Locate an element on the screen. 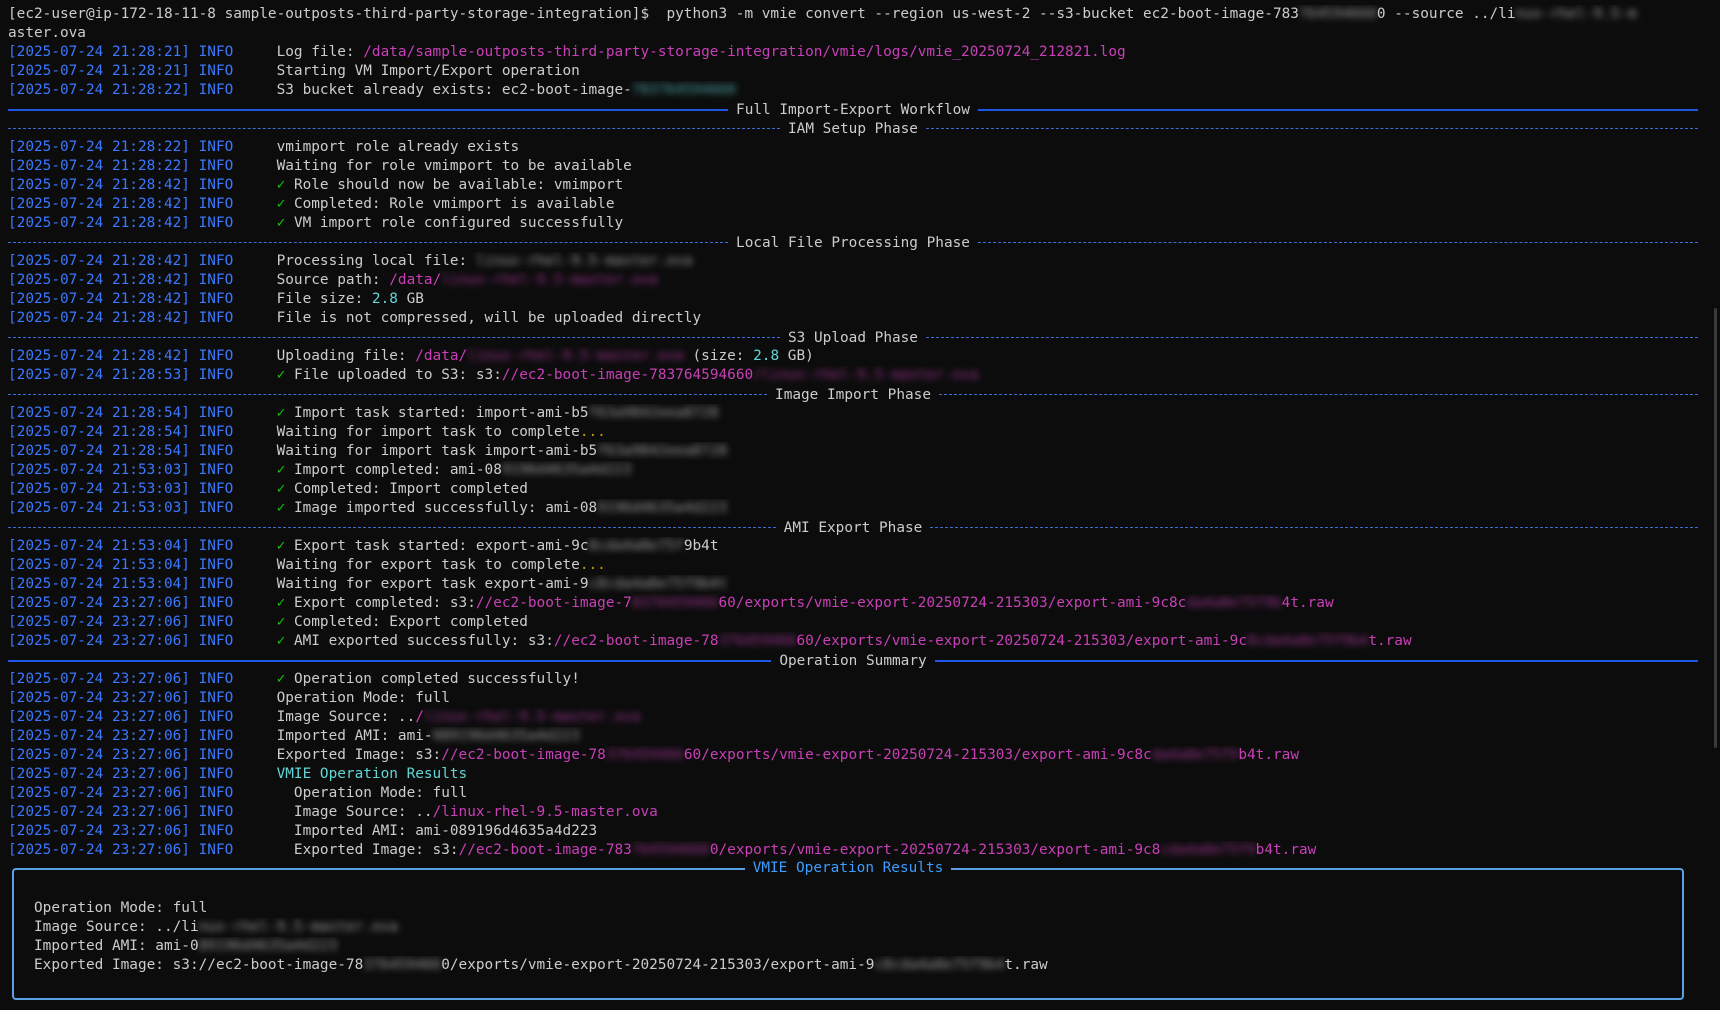 This screenshot has width=1720, height=1010. redacted-text: /linux-rhel-9.5-master.ova is located at coordinates (866, 375).